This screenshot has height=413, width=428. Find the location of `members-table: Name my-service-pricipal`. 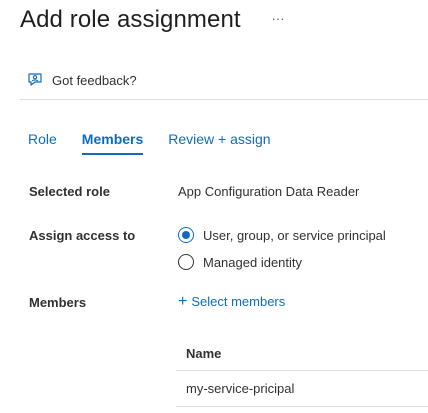

members-table: Name my-service-pricipal is located at coordinates (302, 371).